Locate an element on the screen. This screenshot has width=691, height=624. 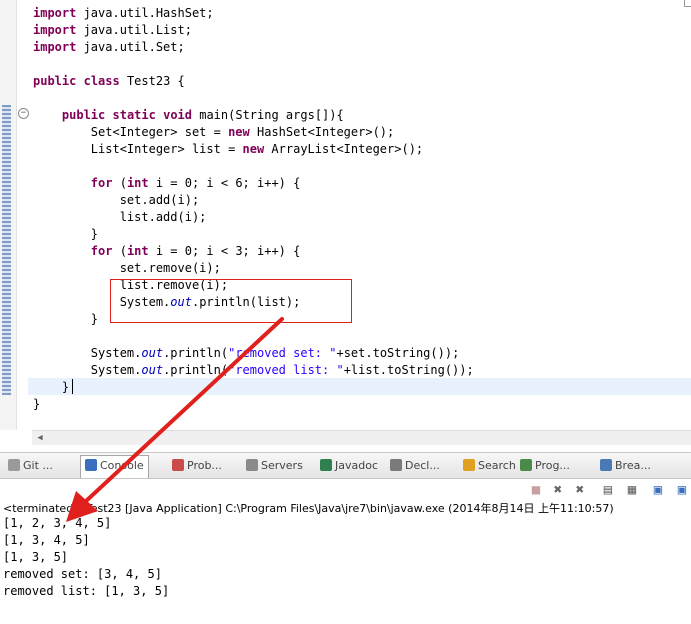
keyword-token: static is located at coordinates (134, 115).